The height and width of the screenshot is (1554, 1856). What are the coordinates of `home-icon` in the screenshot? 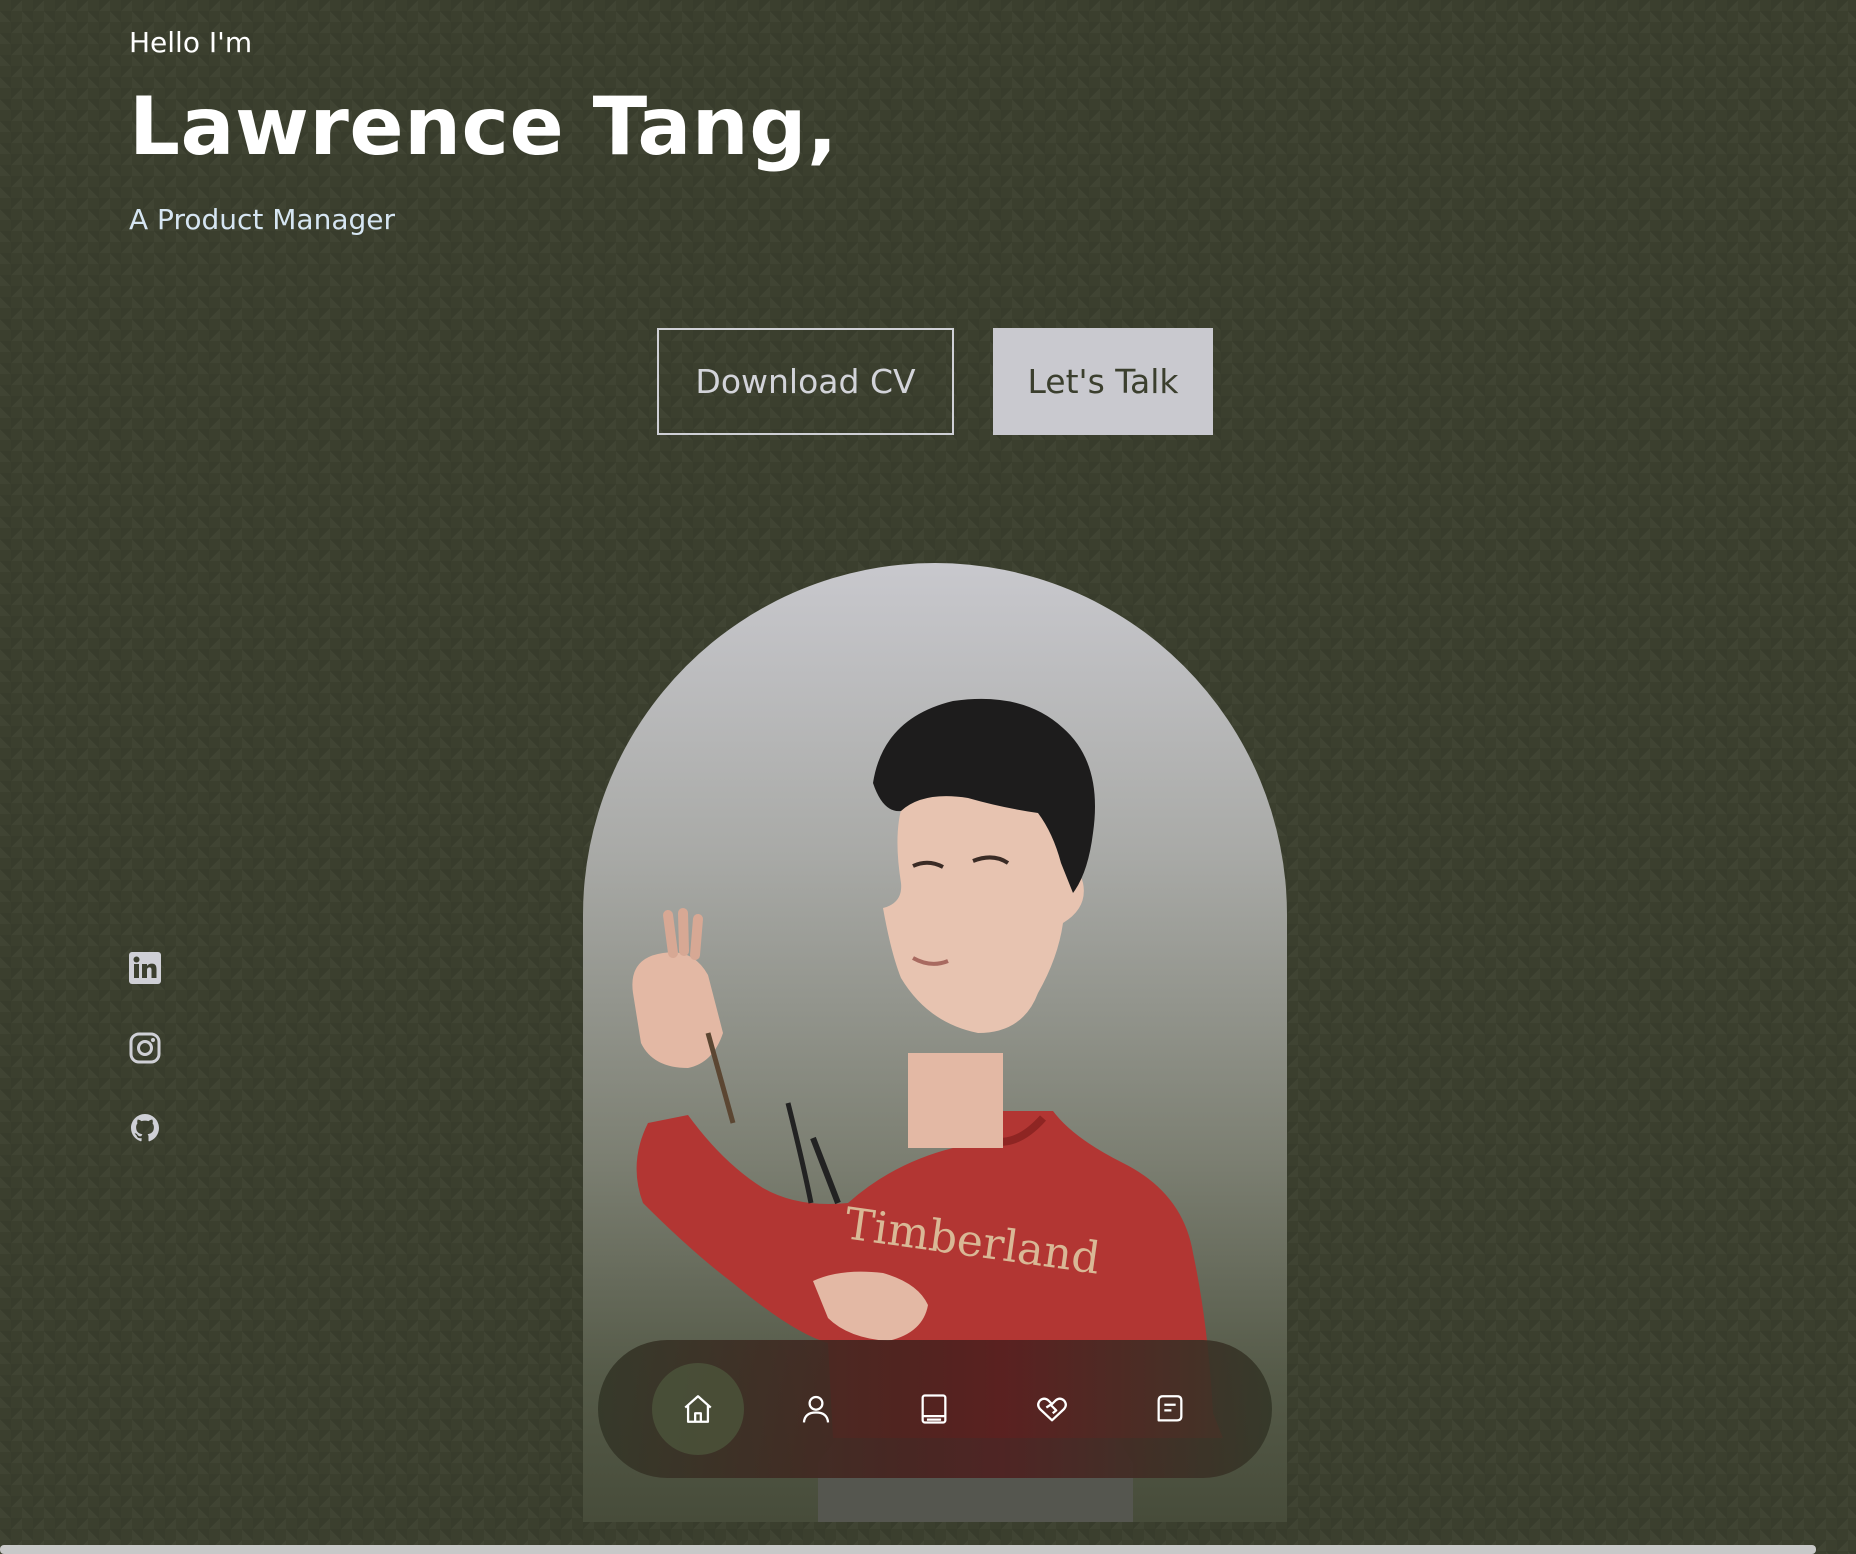 It's located at (698, 1409).